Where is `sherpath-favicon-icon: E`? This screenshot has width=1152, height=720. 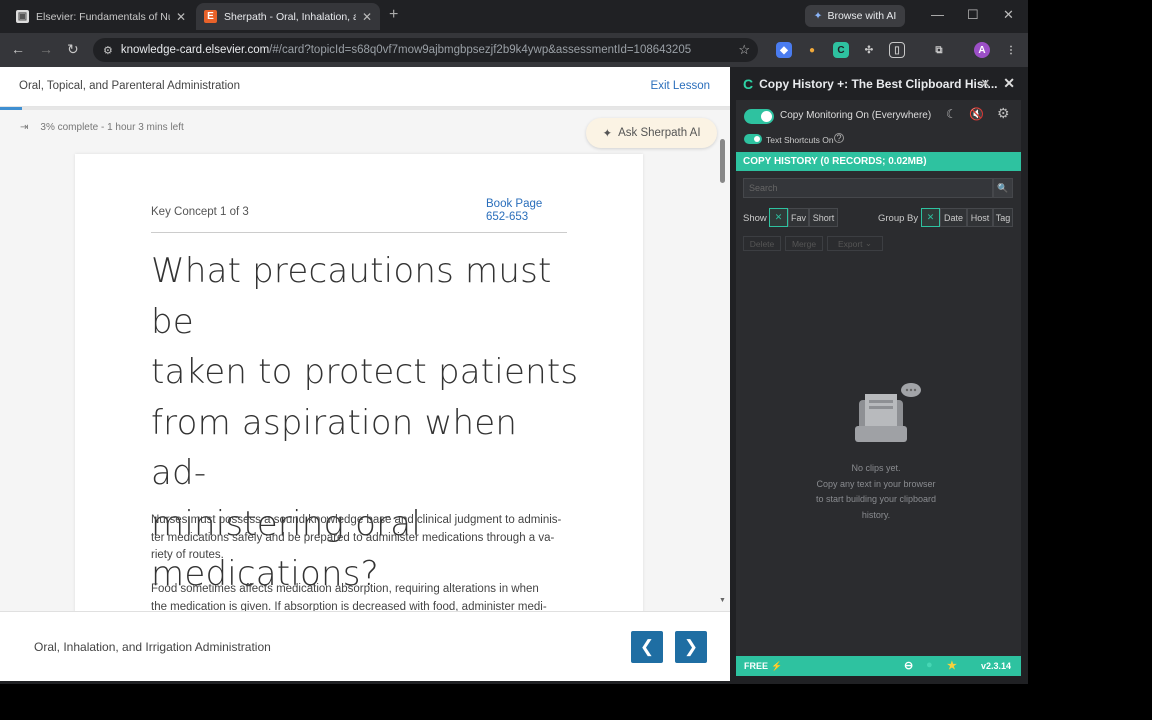
sherpath-favicon-icon: E is located at coordinates (210, 16).